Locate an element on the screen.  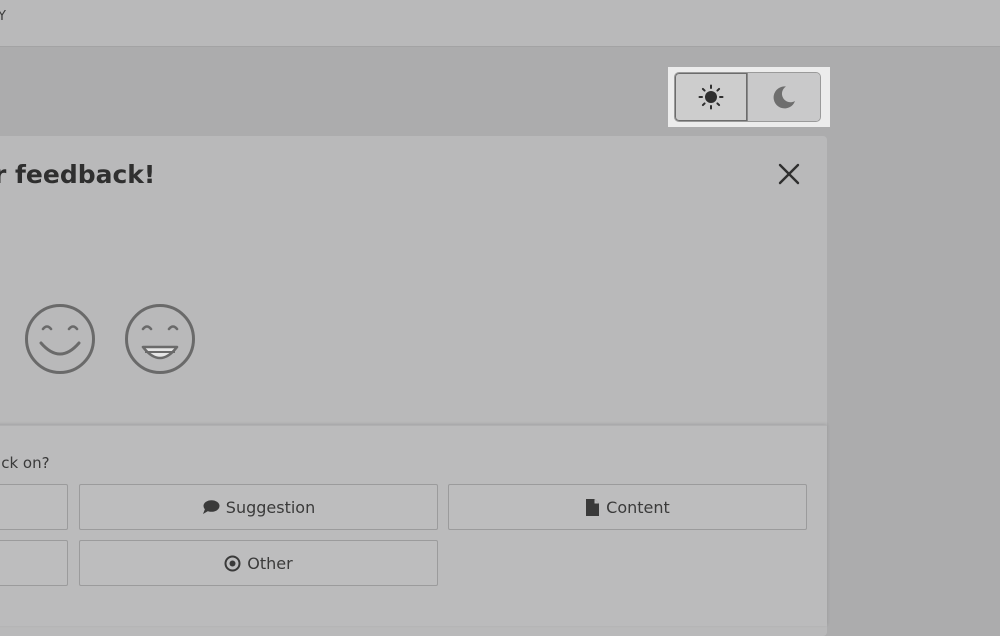
category-other-button: Other is located at coordinates (258, 563).